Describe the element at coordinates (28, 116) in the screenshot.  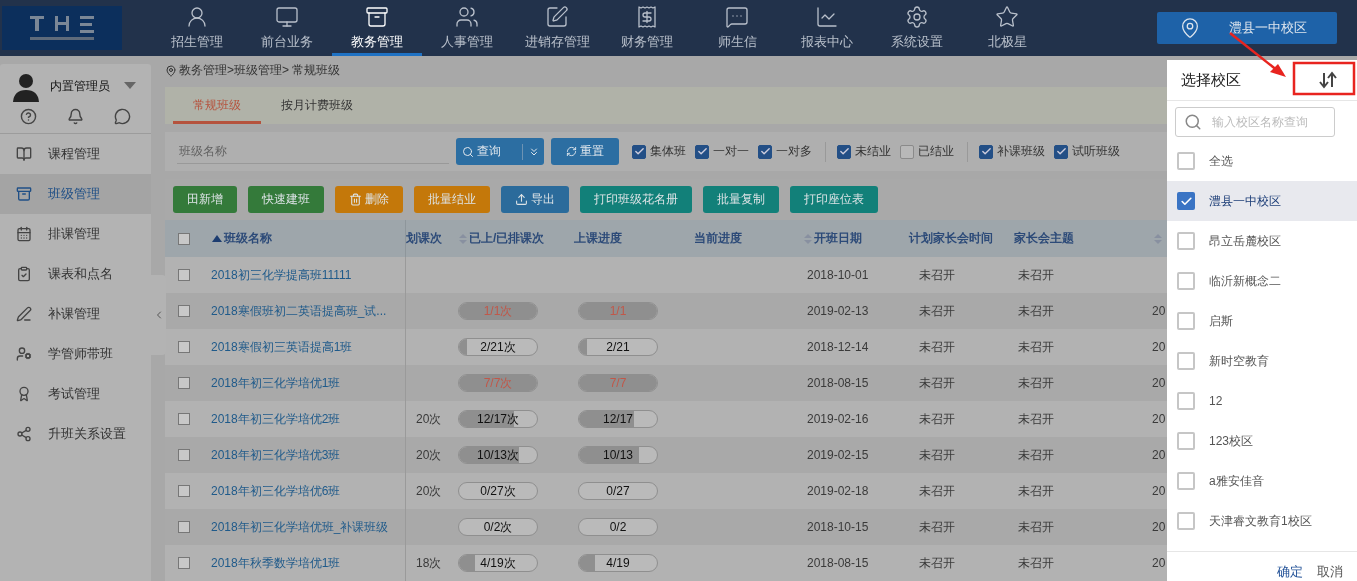
I see `help-icon` at that location.